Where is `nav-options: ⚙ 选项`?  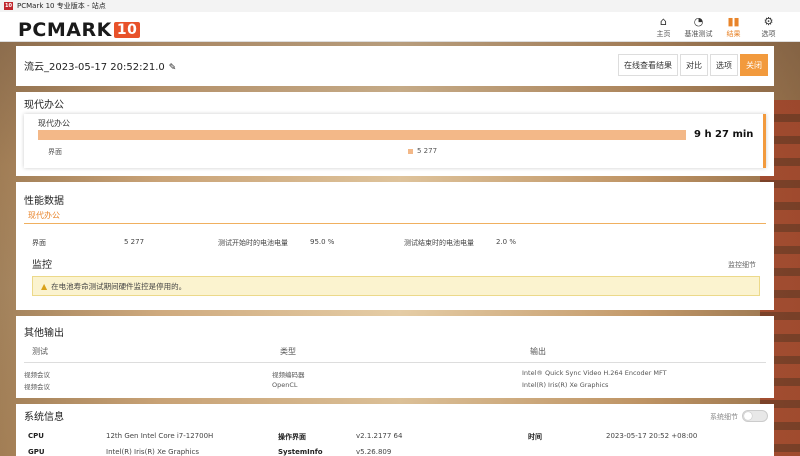 nav-options: ⚙ 选项 is located at coordinates (768, 26).